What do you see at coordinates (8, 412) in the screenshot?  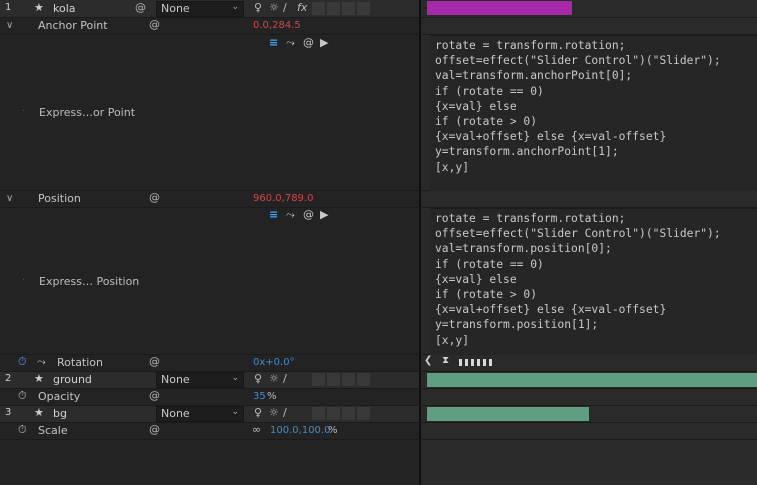 I see `layer-number: 3` at bounding box center [8, 412].